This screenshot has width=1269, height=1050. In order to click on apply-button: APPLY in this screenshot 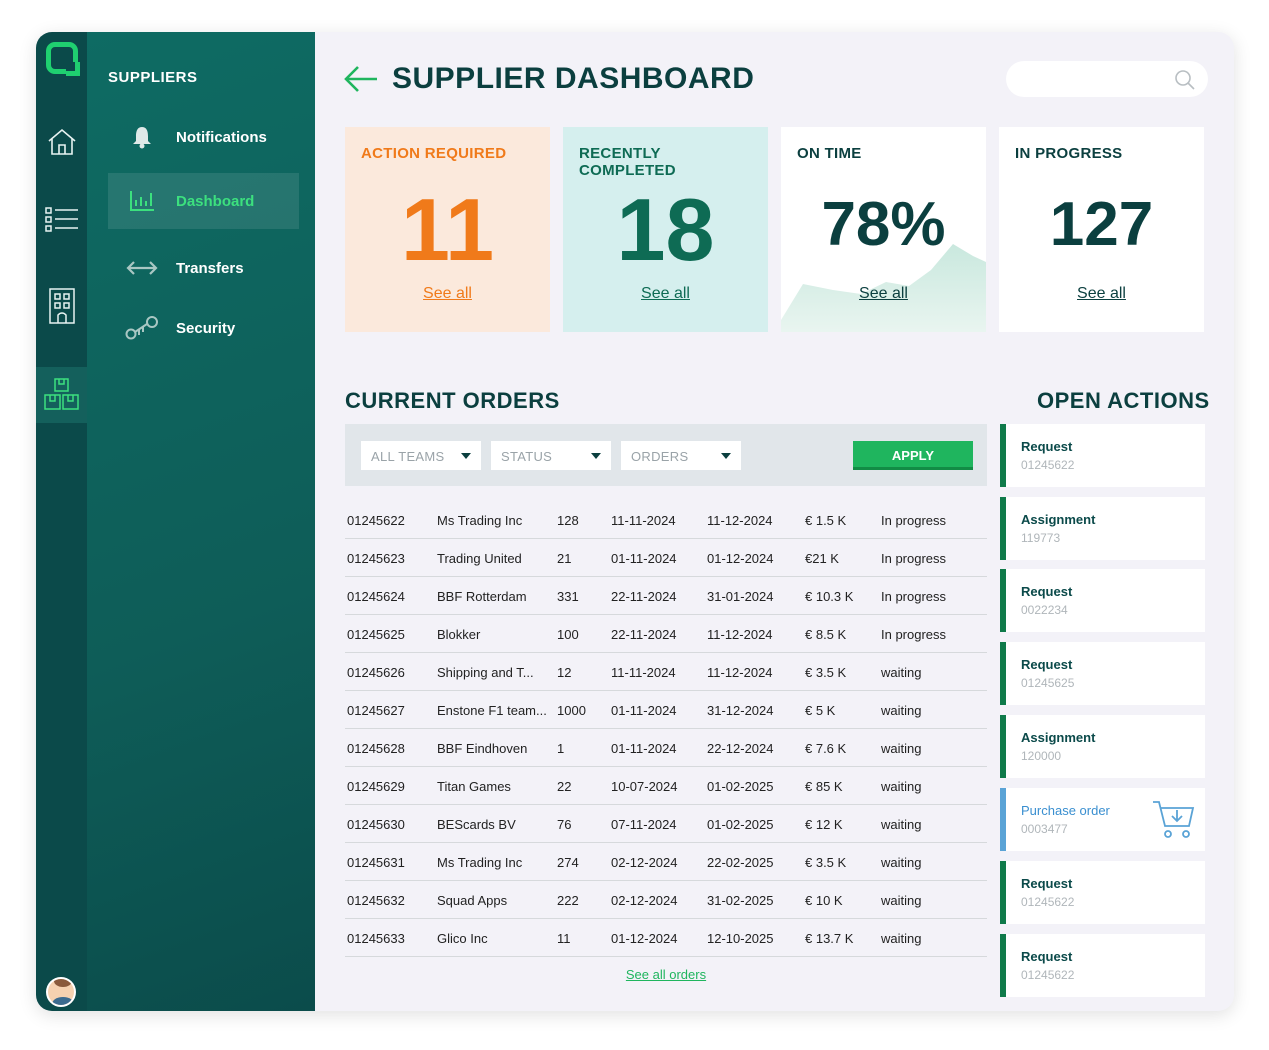, I will do `click(913, 455)`.